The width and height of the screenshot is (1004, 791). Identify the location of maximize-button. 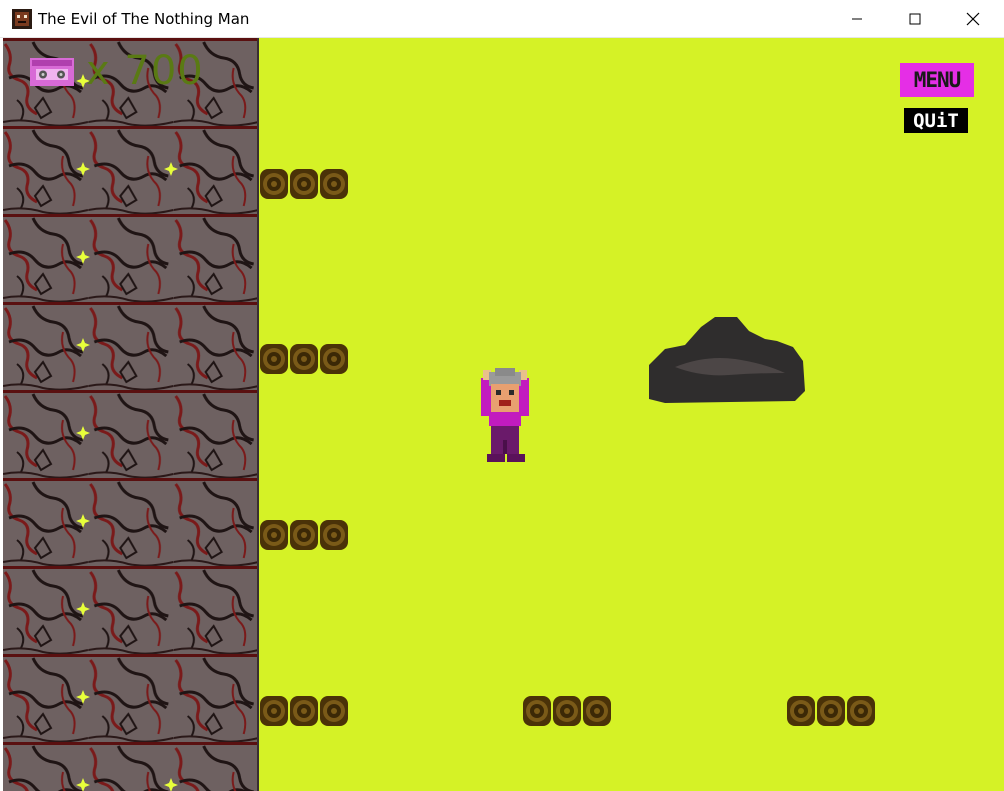
(915, 19).